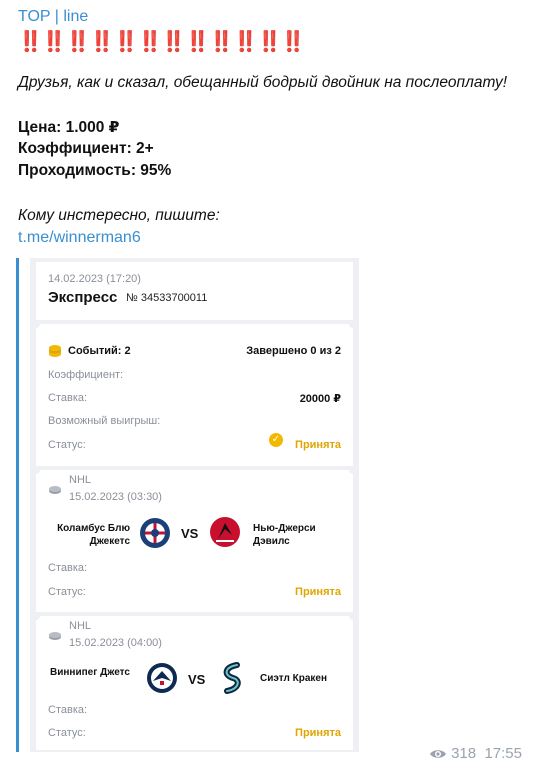  Describe the element at coordinates (119, 215) in the screenshot. I see `contact-prompt: Кому инстересно, пишите:` at that location.